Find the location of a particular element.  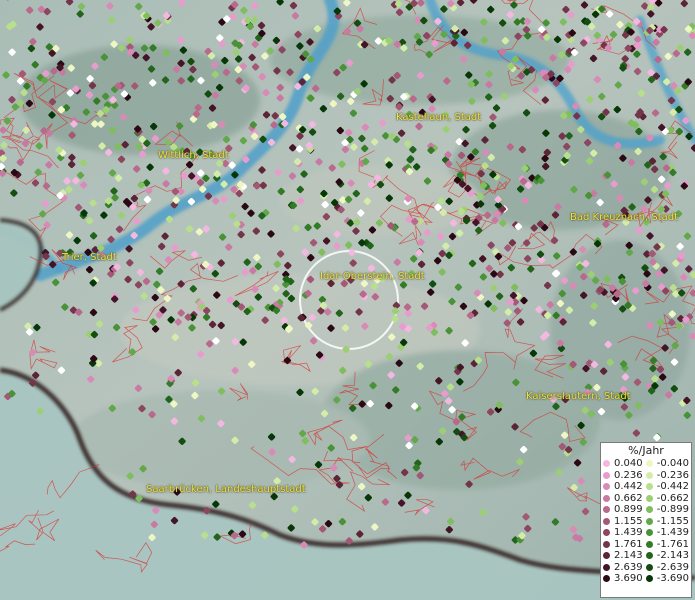

legend-entry: 1.155 is located at coordinates (624, 522).